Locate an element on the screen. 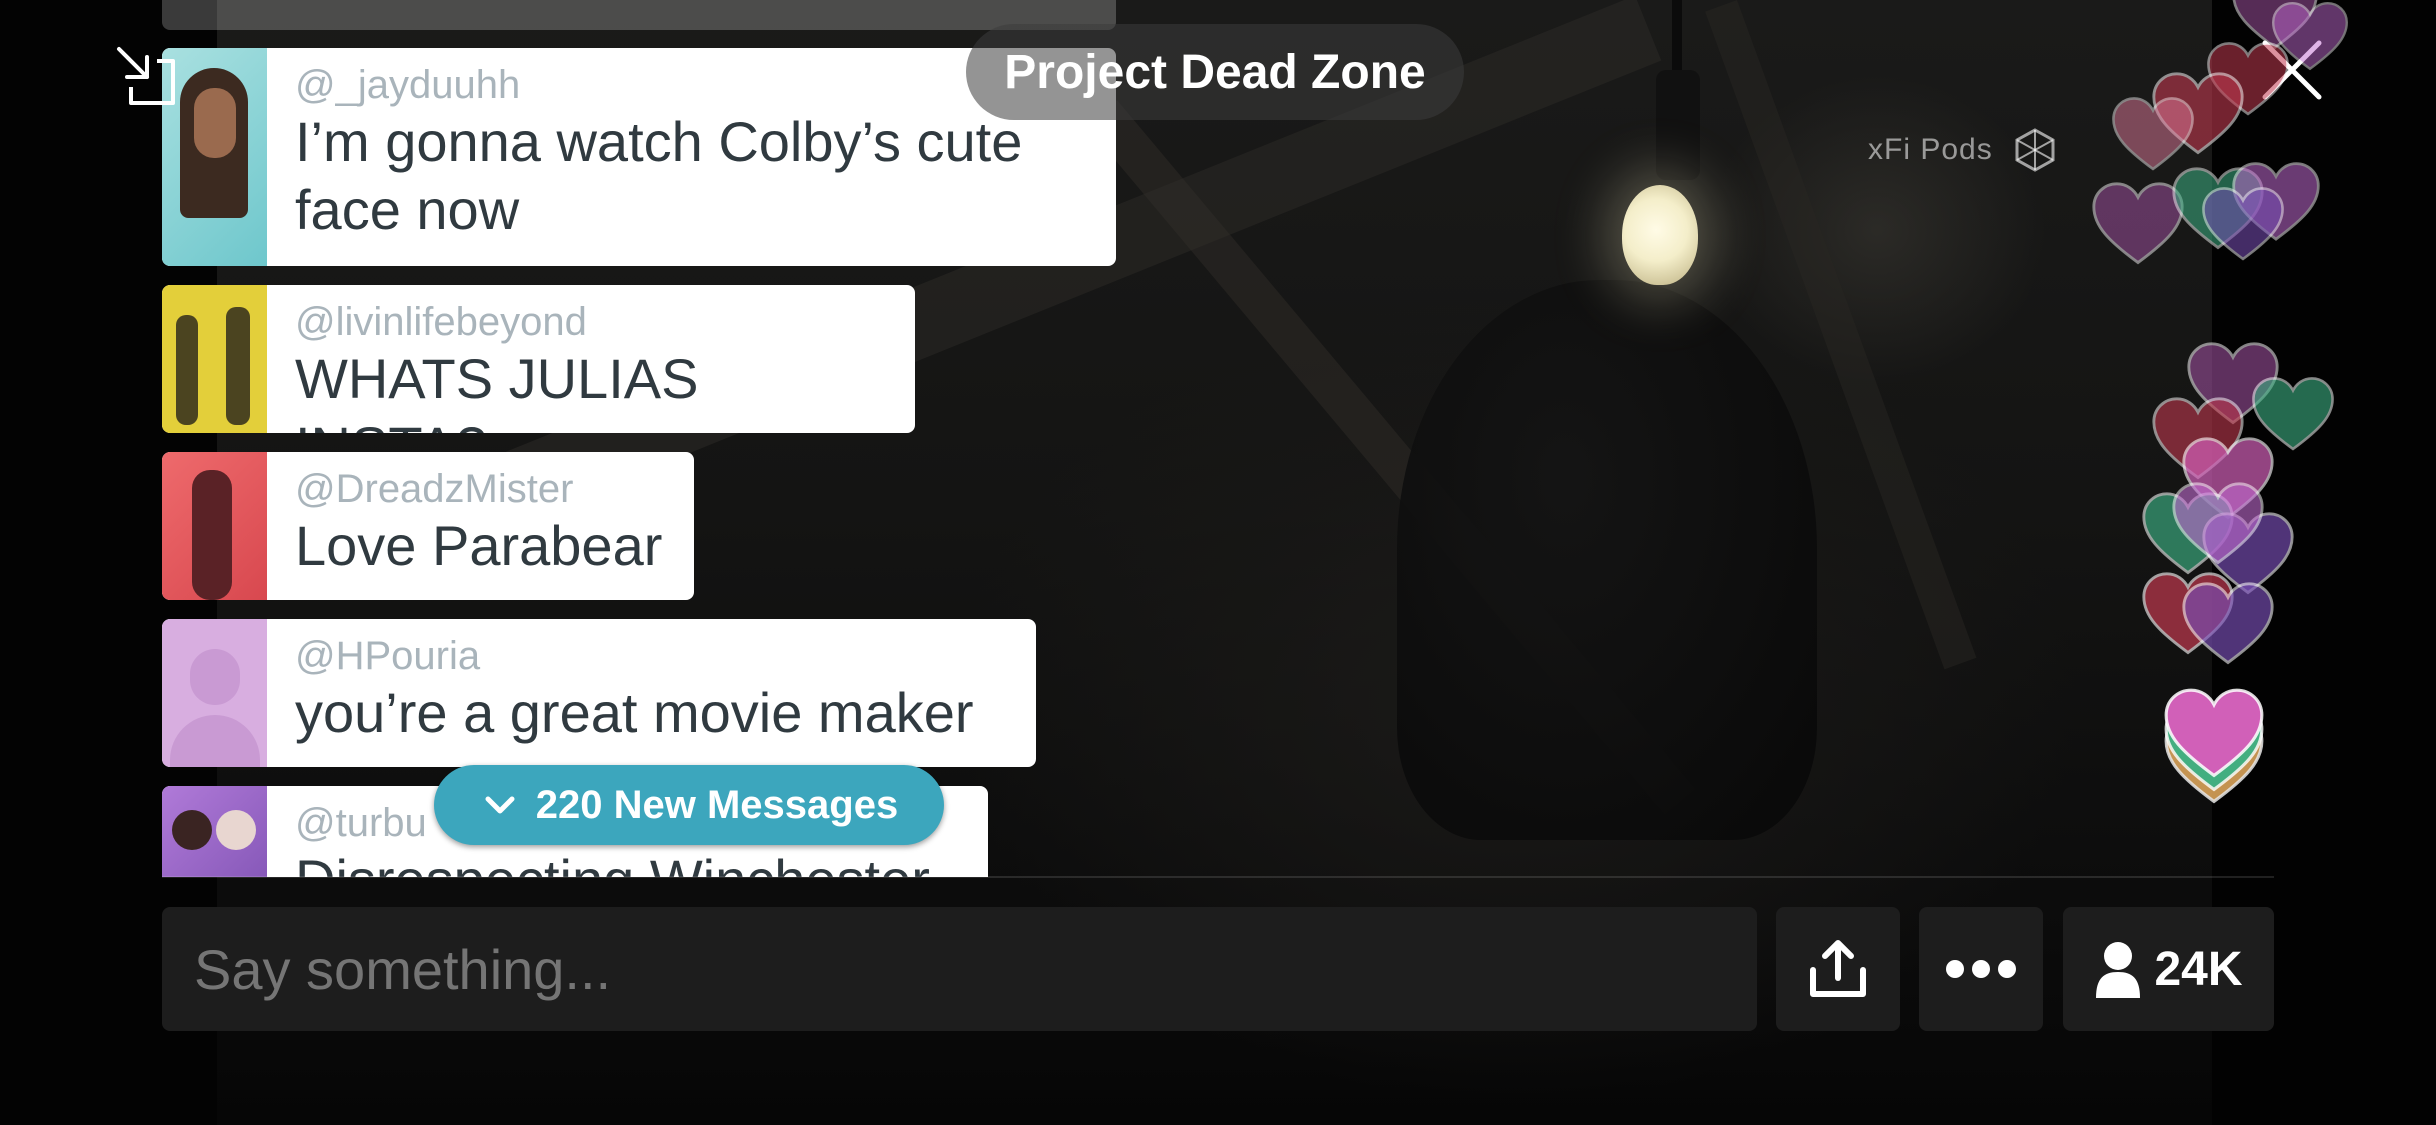  watermark-label: xFi Pods is located at coordinates (1930, 149).